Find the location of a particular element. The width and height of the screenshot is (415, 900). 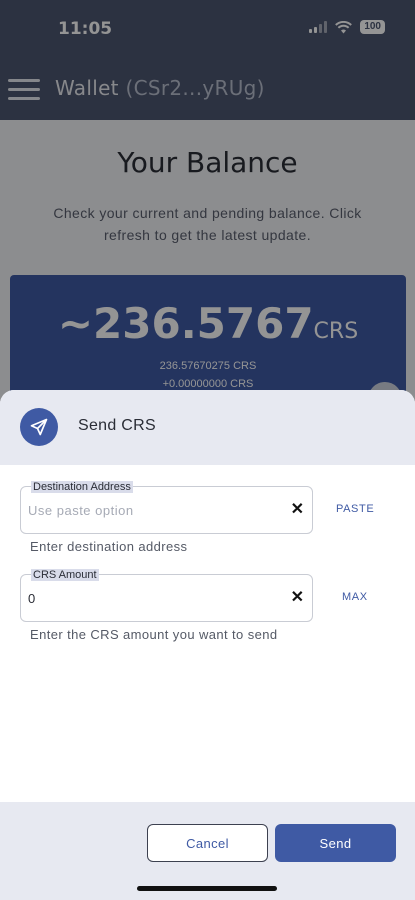

destination-helper-text: Enter destination address is located at coordinates (109, 546).